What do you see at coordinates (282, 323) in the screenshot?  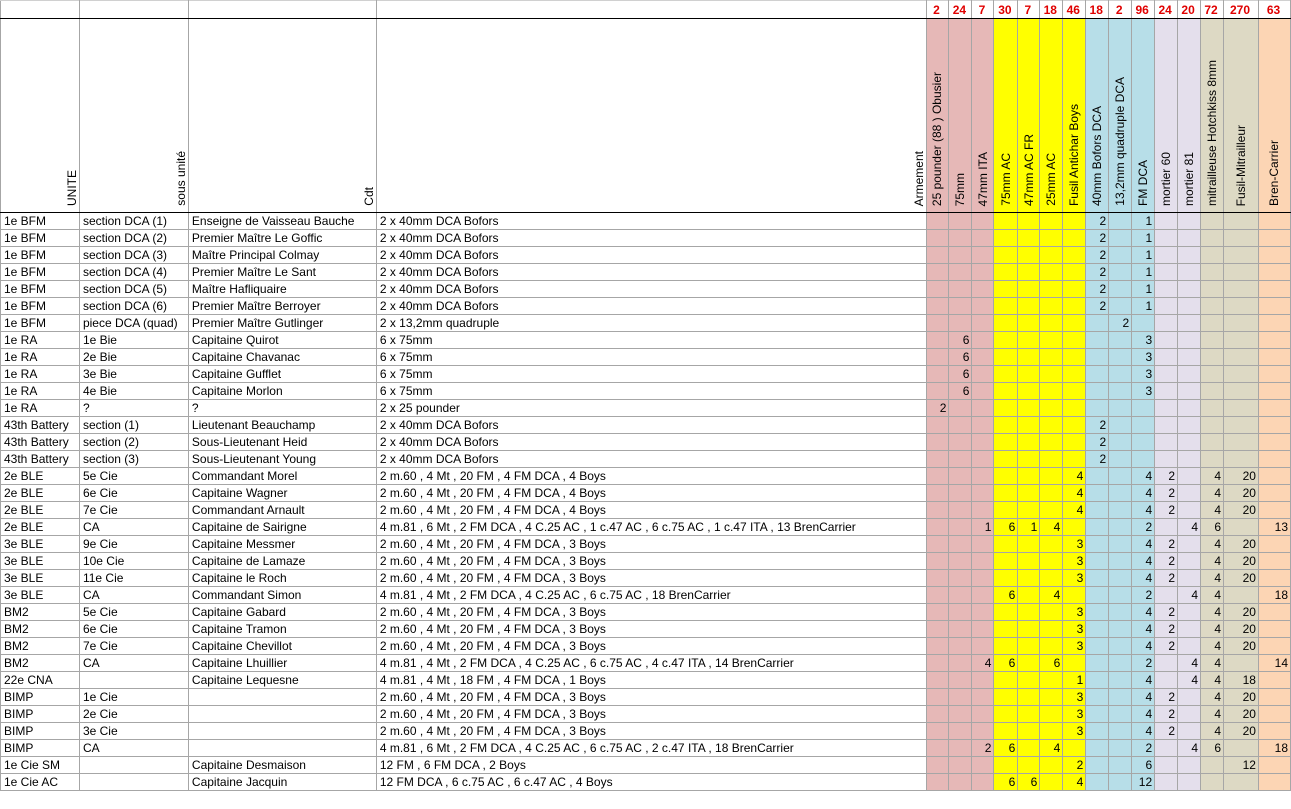 I see `cdt-cell: Premier Maître Gutlinger` at bounding box center [282, 323].